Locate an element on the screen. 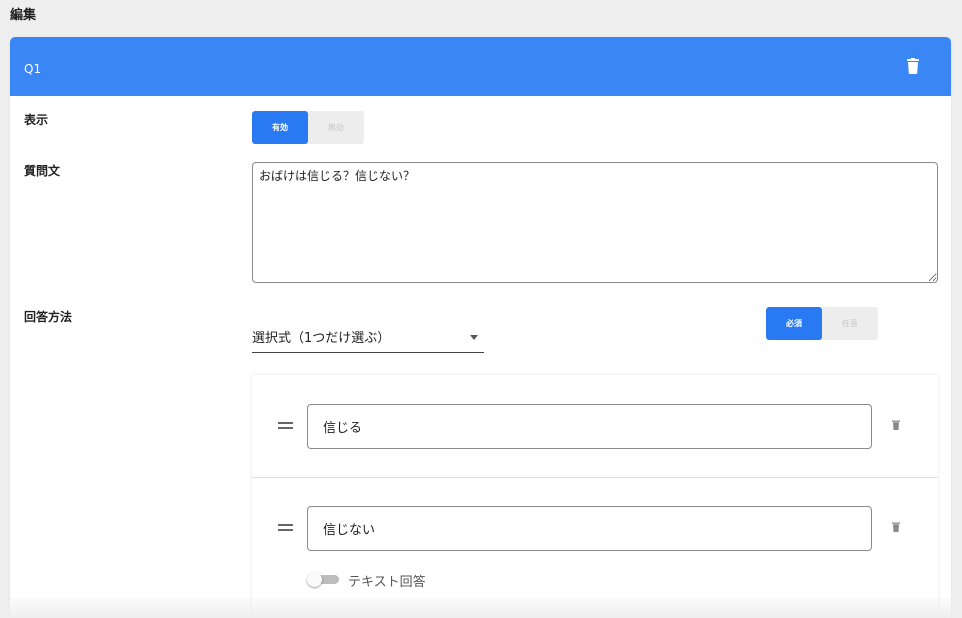 Image resolution: width=962 pixels, height=618 pixels. text-answer-label: テキスト回答 is located at coordinates (387, 582).